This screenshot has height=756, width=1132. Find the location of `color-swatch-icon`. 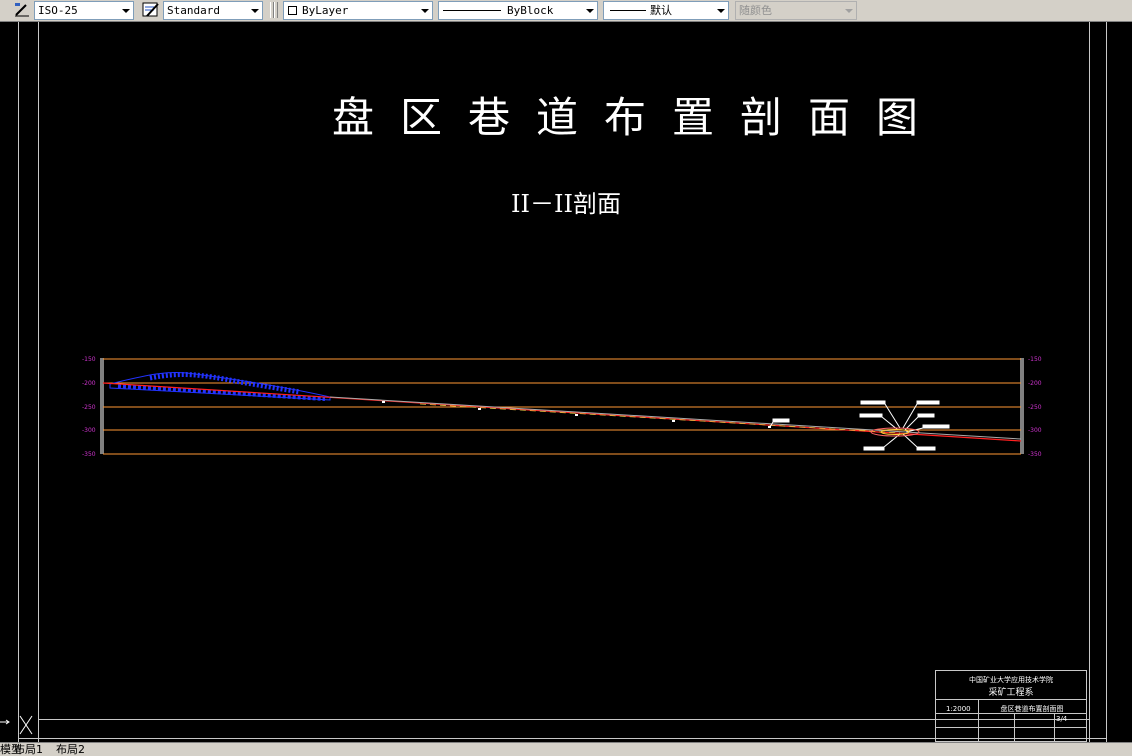

color-swatch-icon is located at coordinates (292, 10).